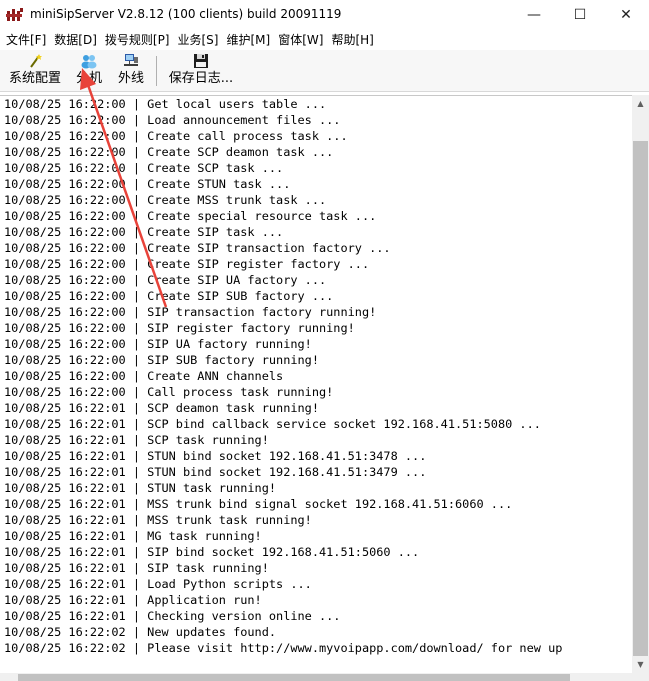 This screenshot has width=649, height=681. I want to click on log-line: 10/08/25 16:22:01 | SIP task running!, so click(136, 568).